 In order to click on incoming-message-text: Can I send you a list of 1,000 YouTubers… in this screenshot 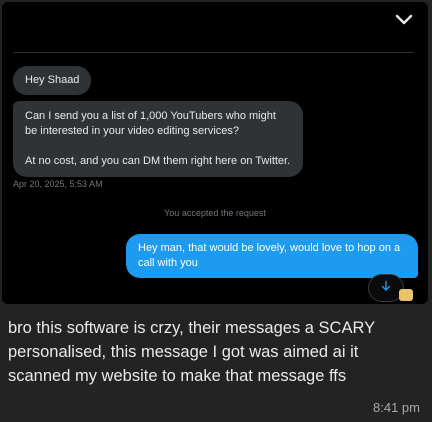, I will do `click(150, 123)`.